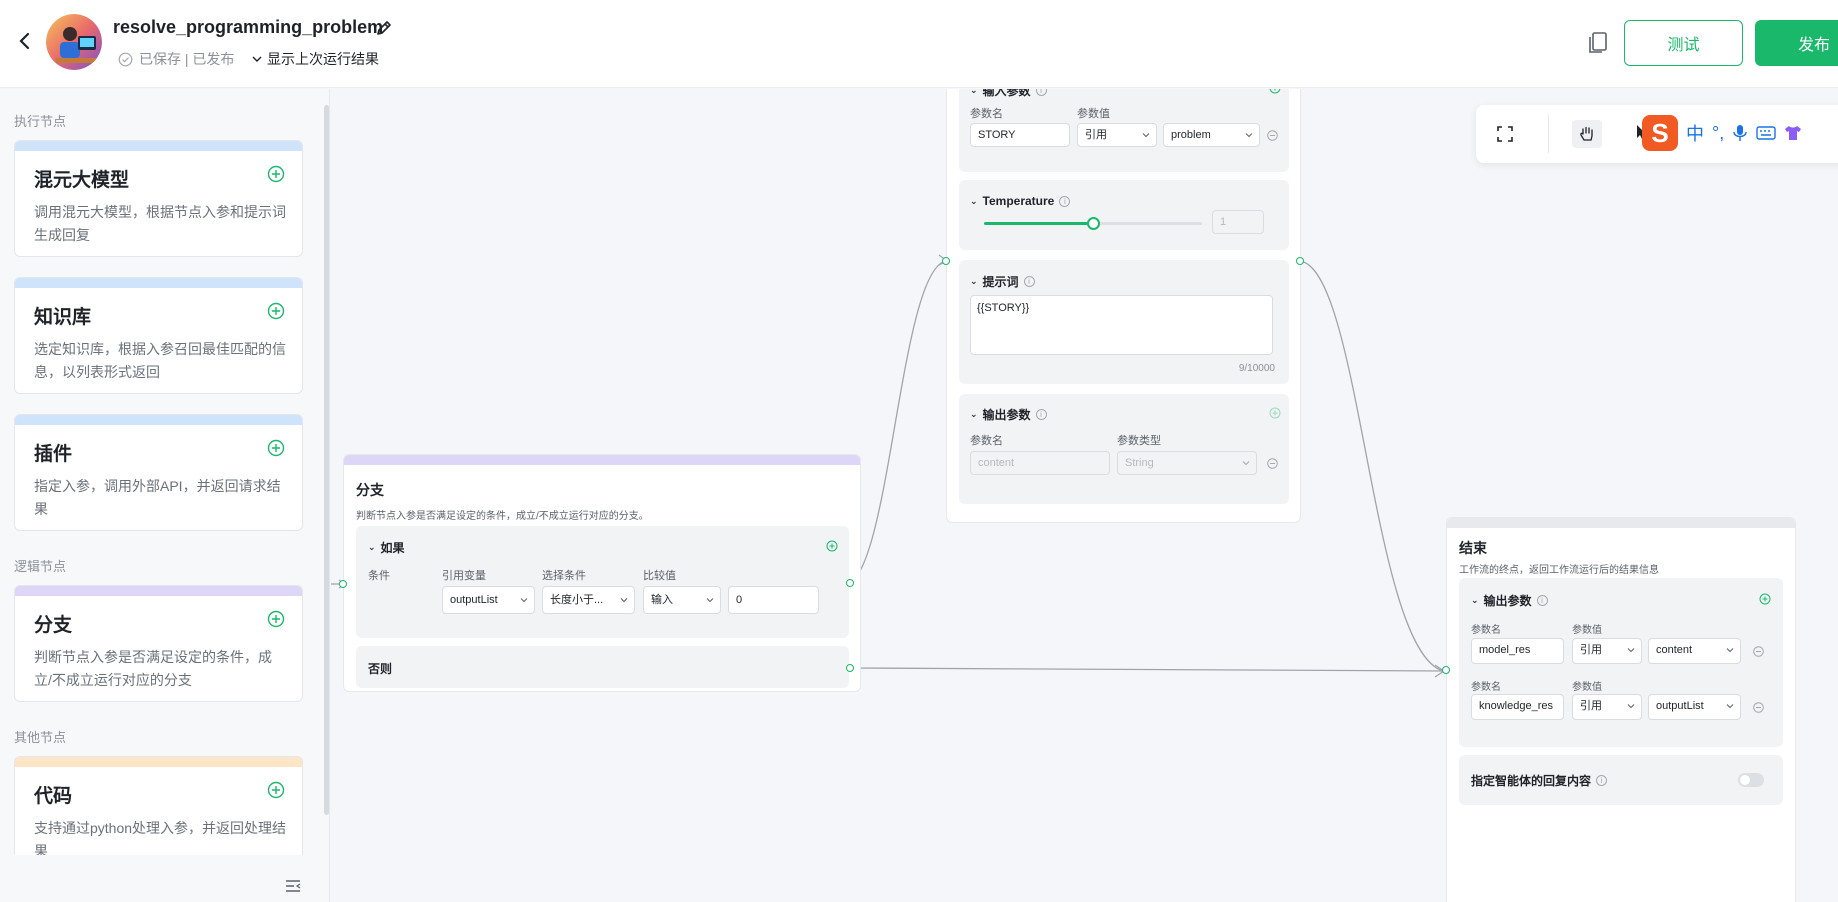 The image size is (1838, 902). What do you see at coordinates (384, 28) in the screenshot?
I see `edit-pencil-icon` at bounding box center [384, 28].